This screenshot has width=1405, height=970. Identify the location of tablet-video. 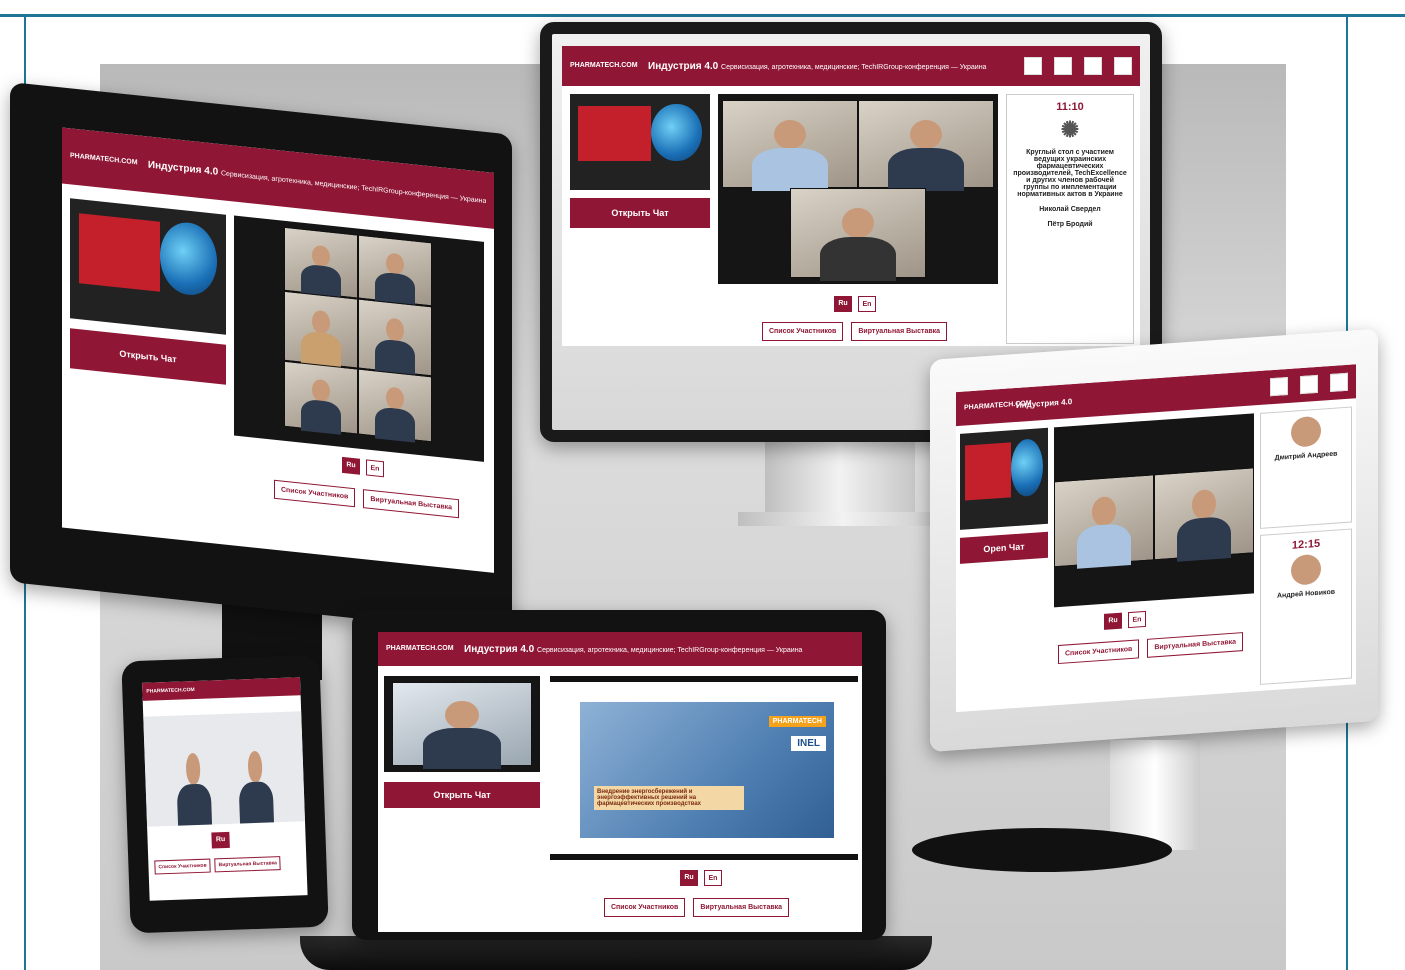
(224, 769).